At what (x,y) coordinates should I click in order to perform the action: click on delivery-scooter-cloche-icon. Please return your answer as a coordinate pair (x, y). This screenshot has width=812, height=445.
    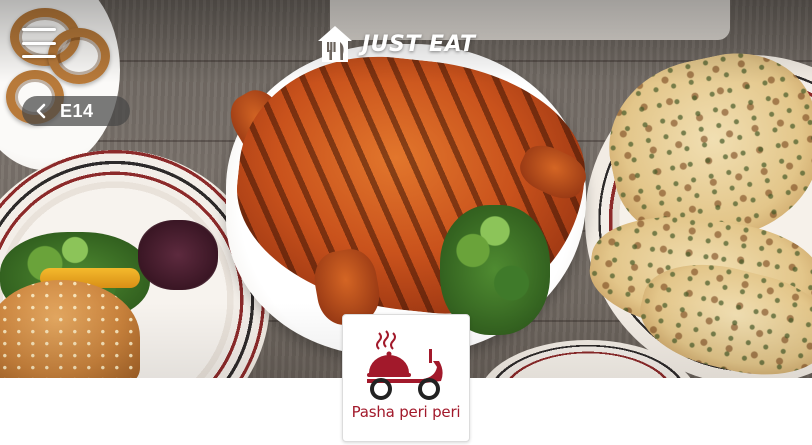
    Looking at the image, I should click on (405, 365).